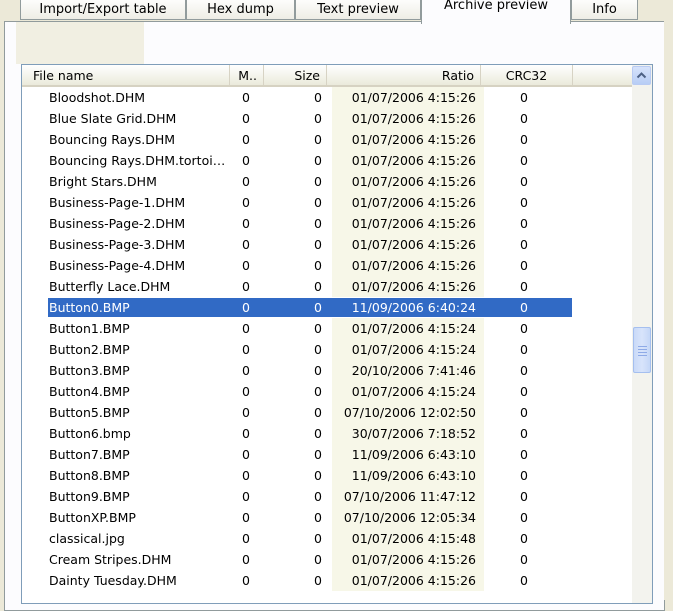  What do you see at coordinates (92, 517) in the screenshot?
I see `file-name-cell: ButtonXP.BMP` at bounding box center [92, 517].